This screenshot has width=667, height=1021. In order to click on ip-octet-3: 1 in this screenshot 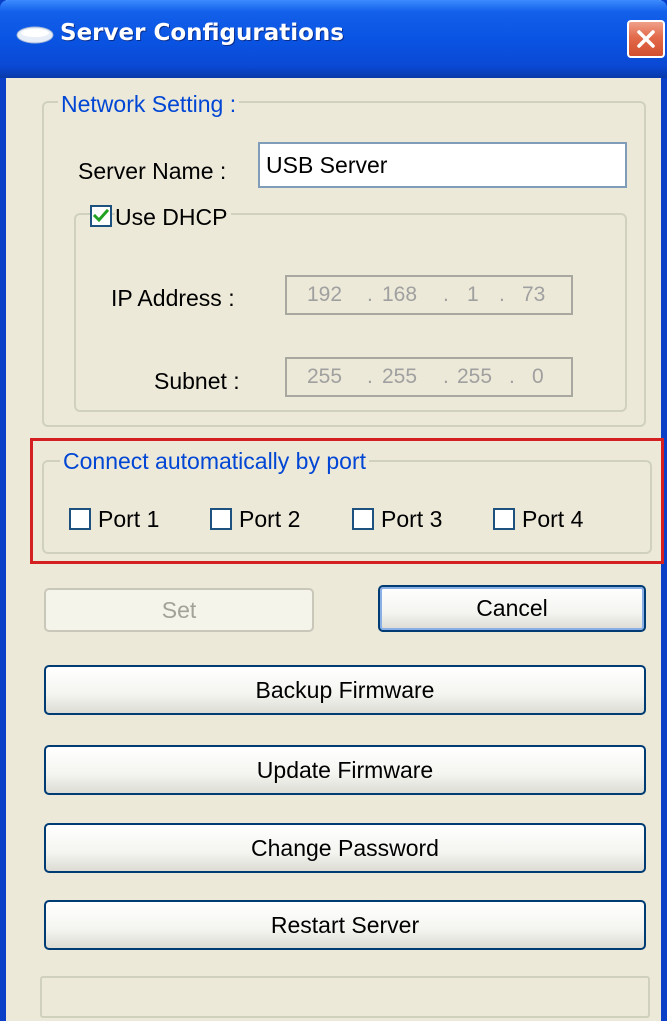, I will do `click(473, 294)`.